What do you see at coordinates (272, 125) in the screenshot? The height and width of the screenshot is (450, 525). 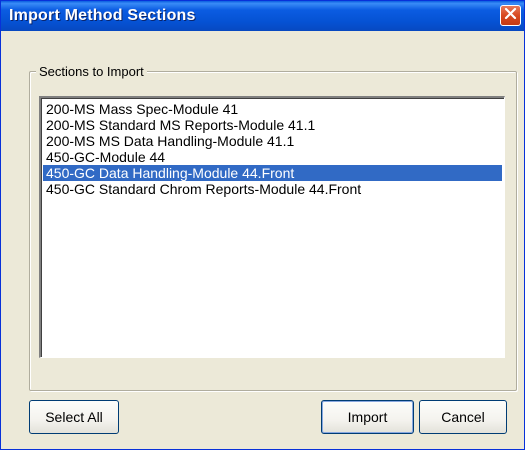 I see `list-item: 200-MS Standard MS Reports-Module 41.1` at bounding box center [272, 125].